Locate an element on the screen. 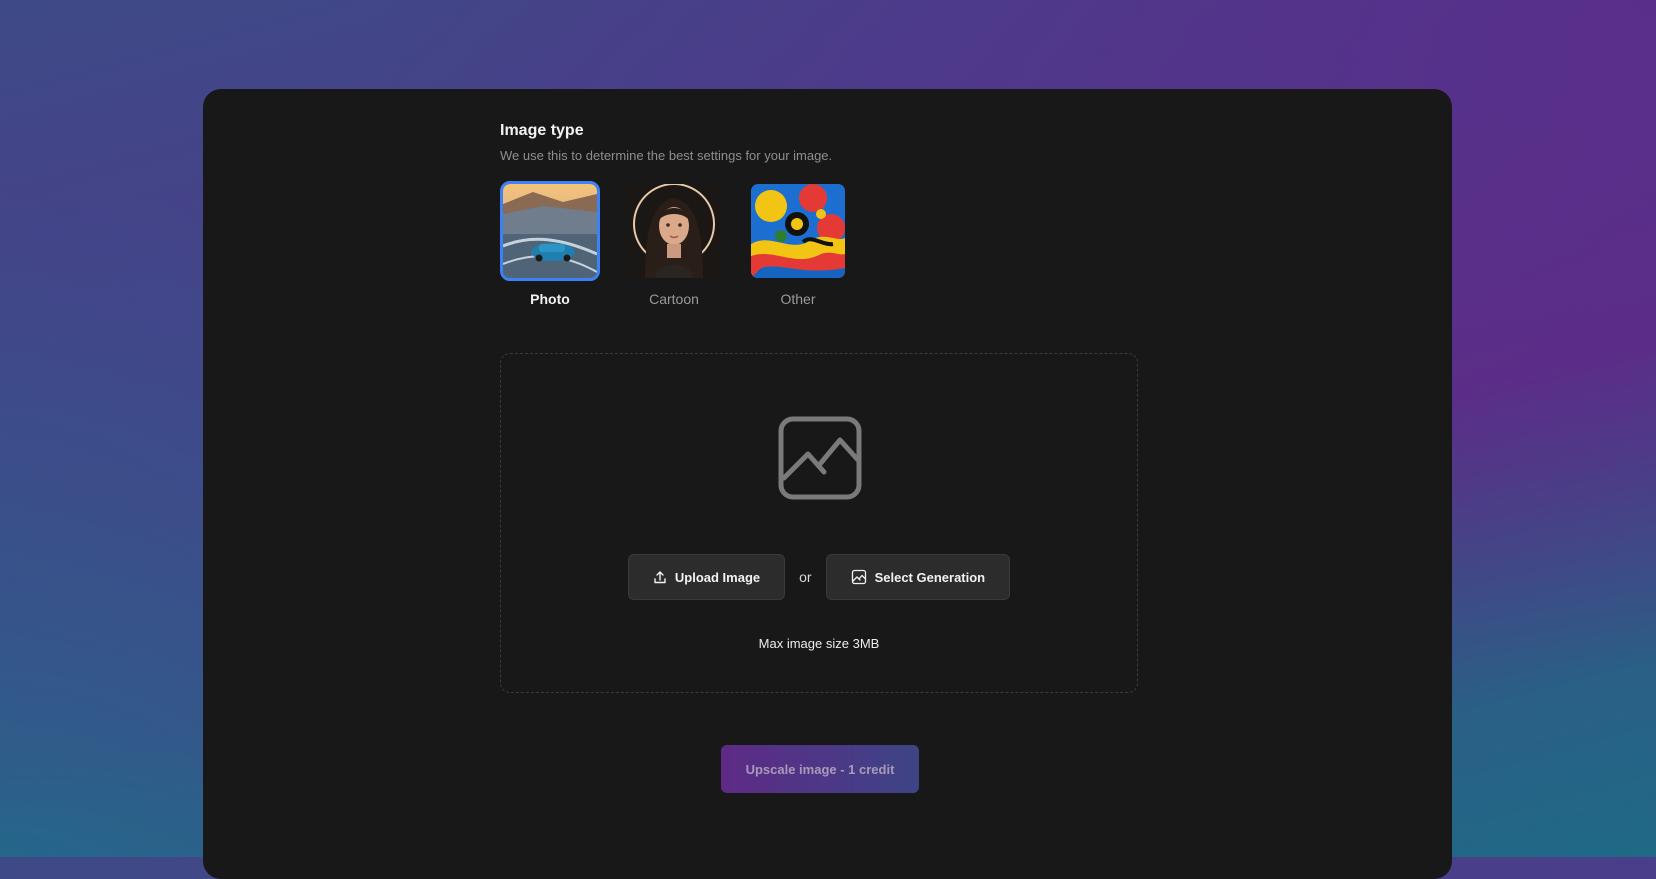  image-type-photo: Photo is located at coordinates (550, 244).